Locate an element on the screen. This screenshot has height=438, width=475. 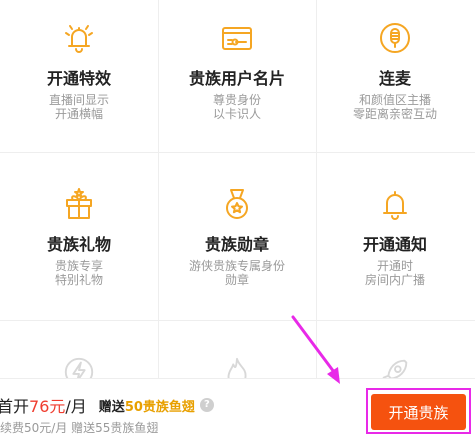
privilege-desc: 游侠贵族专属身份 勋章 is located at coordinates (236, 273).